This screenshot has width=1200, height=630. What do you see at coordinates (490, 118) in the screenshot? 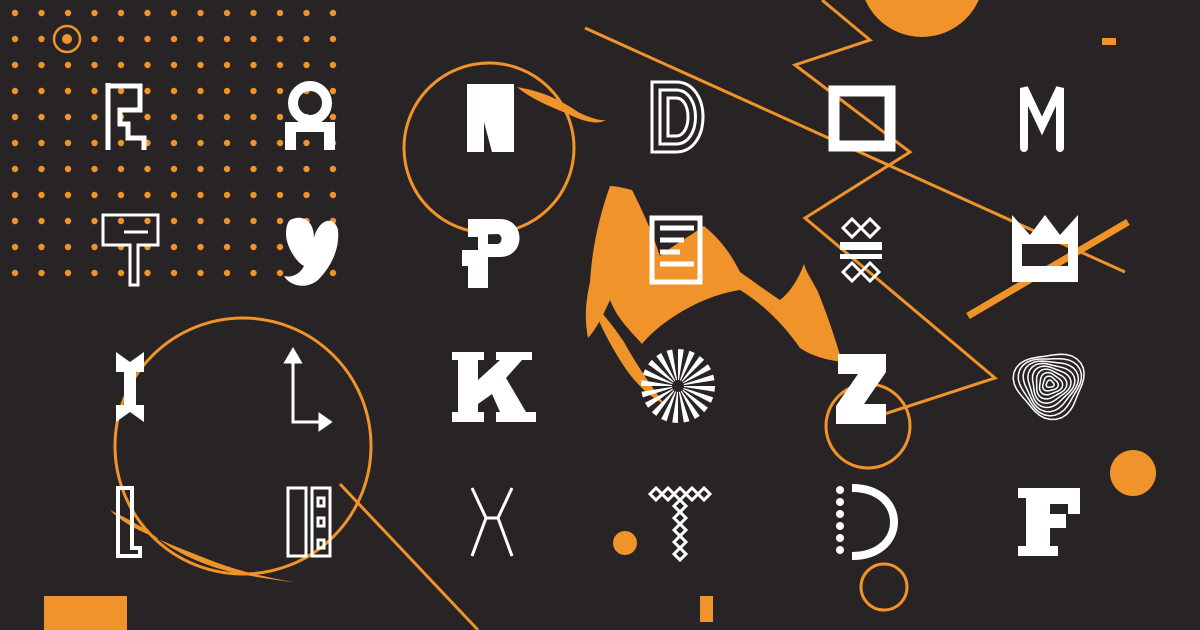
I see `glyph-flag-n` at bounding box center [490, 118].